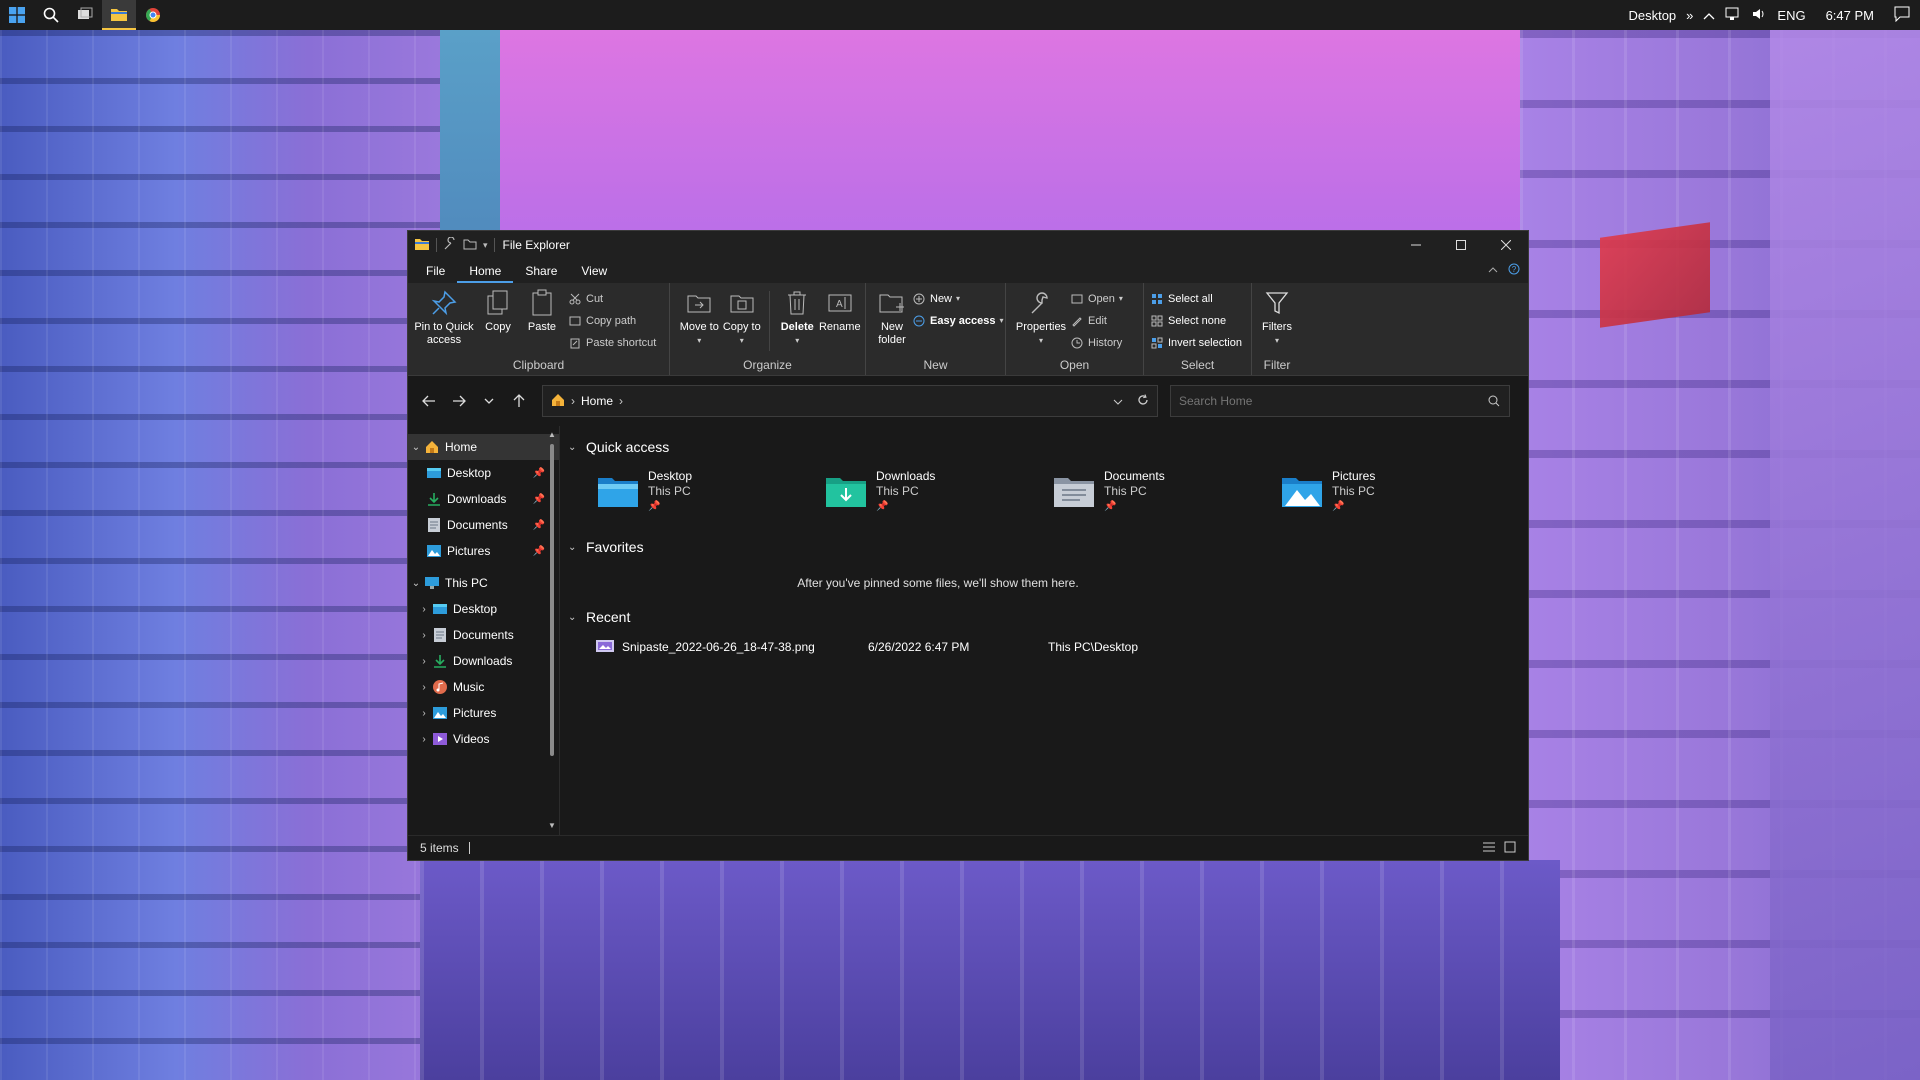  Describe the element at coordinates (519, 401) in the screenshot. I see `up-button` at that location.